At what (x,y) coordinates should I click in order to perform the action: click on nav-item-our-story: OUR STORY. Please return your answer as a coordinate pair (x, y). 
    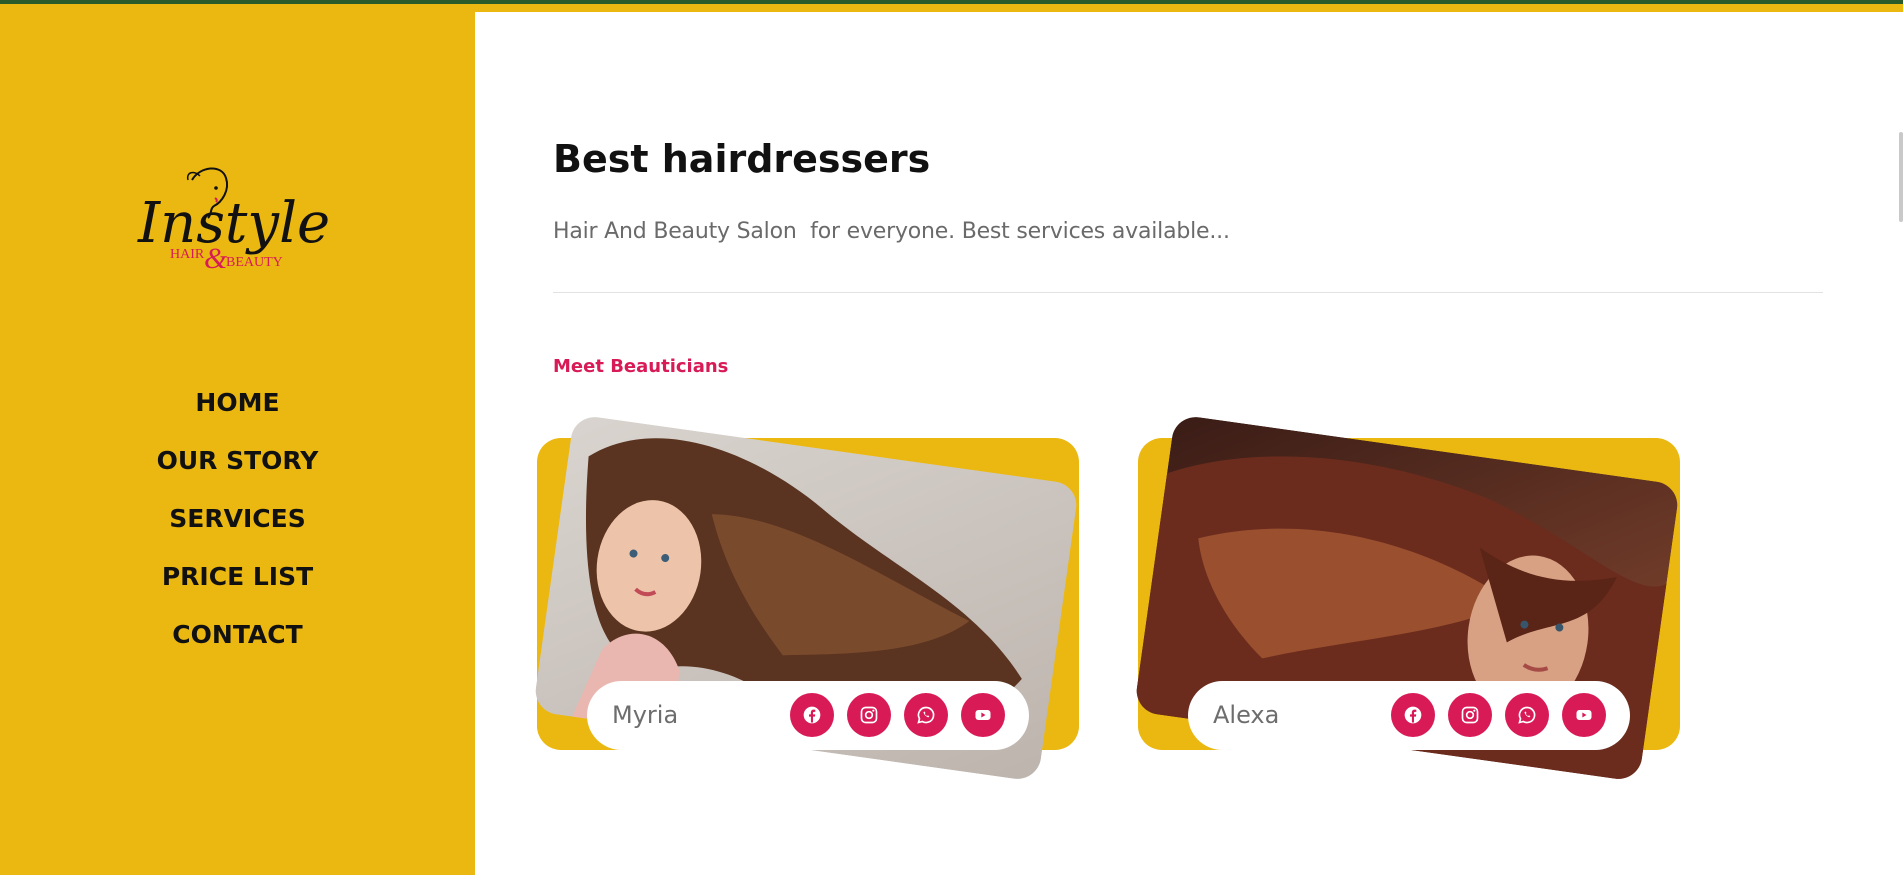
    Looking at the image, I should click on (237, 467).